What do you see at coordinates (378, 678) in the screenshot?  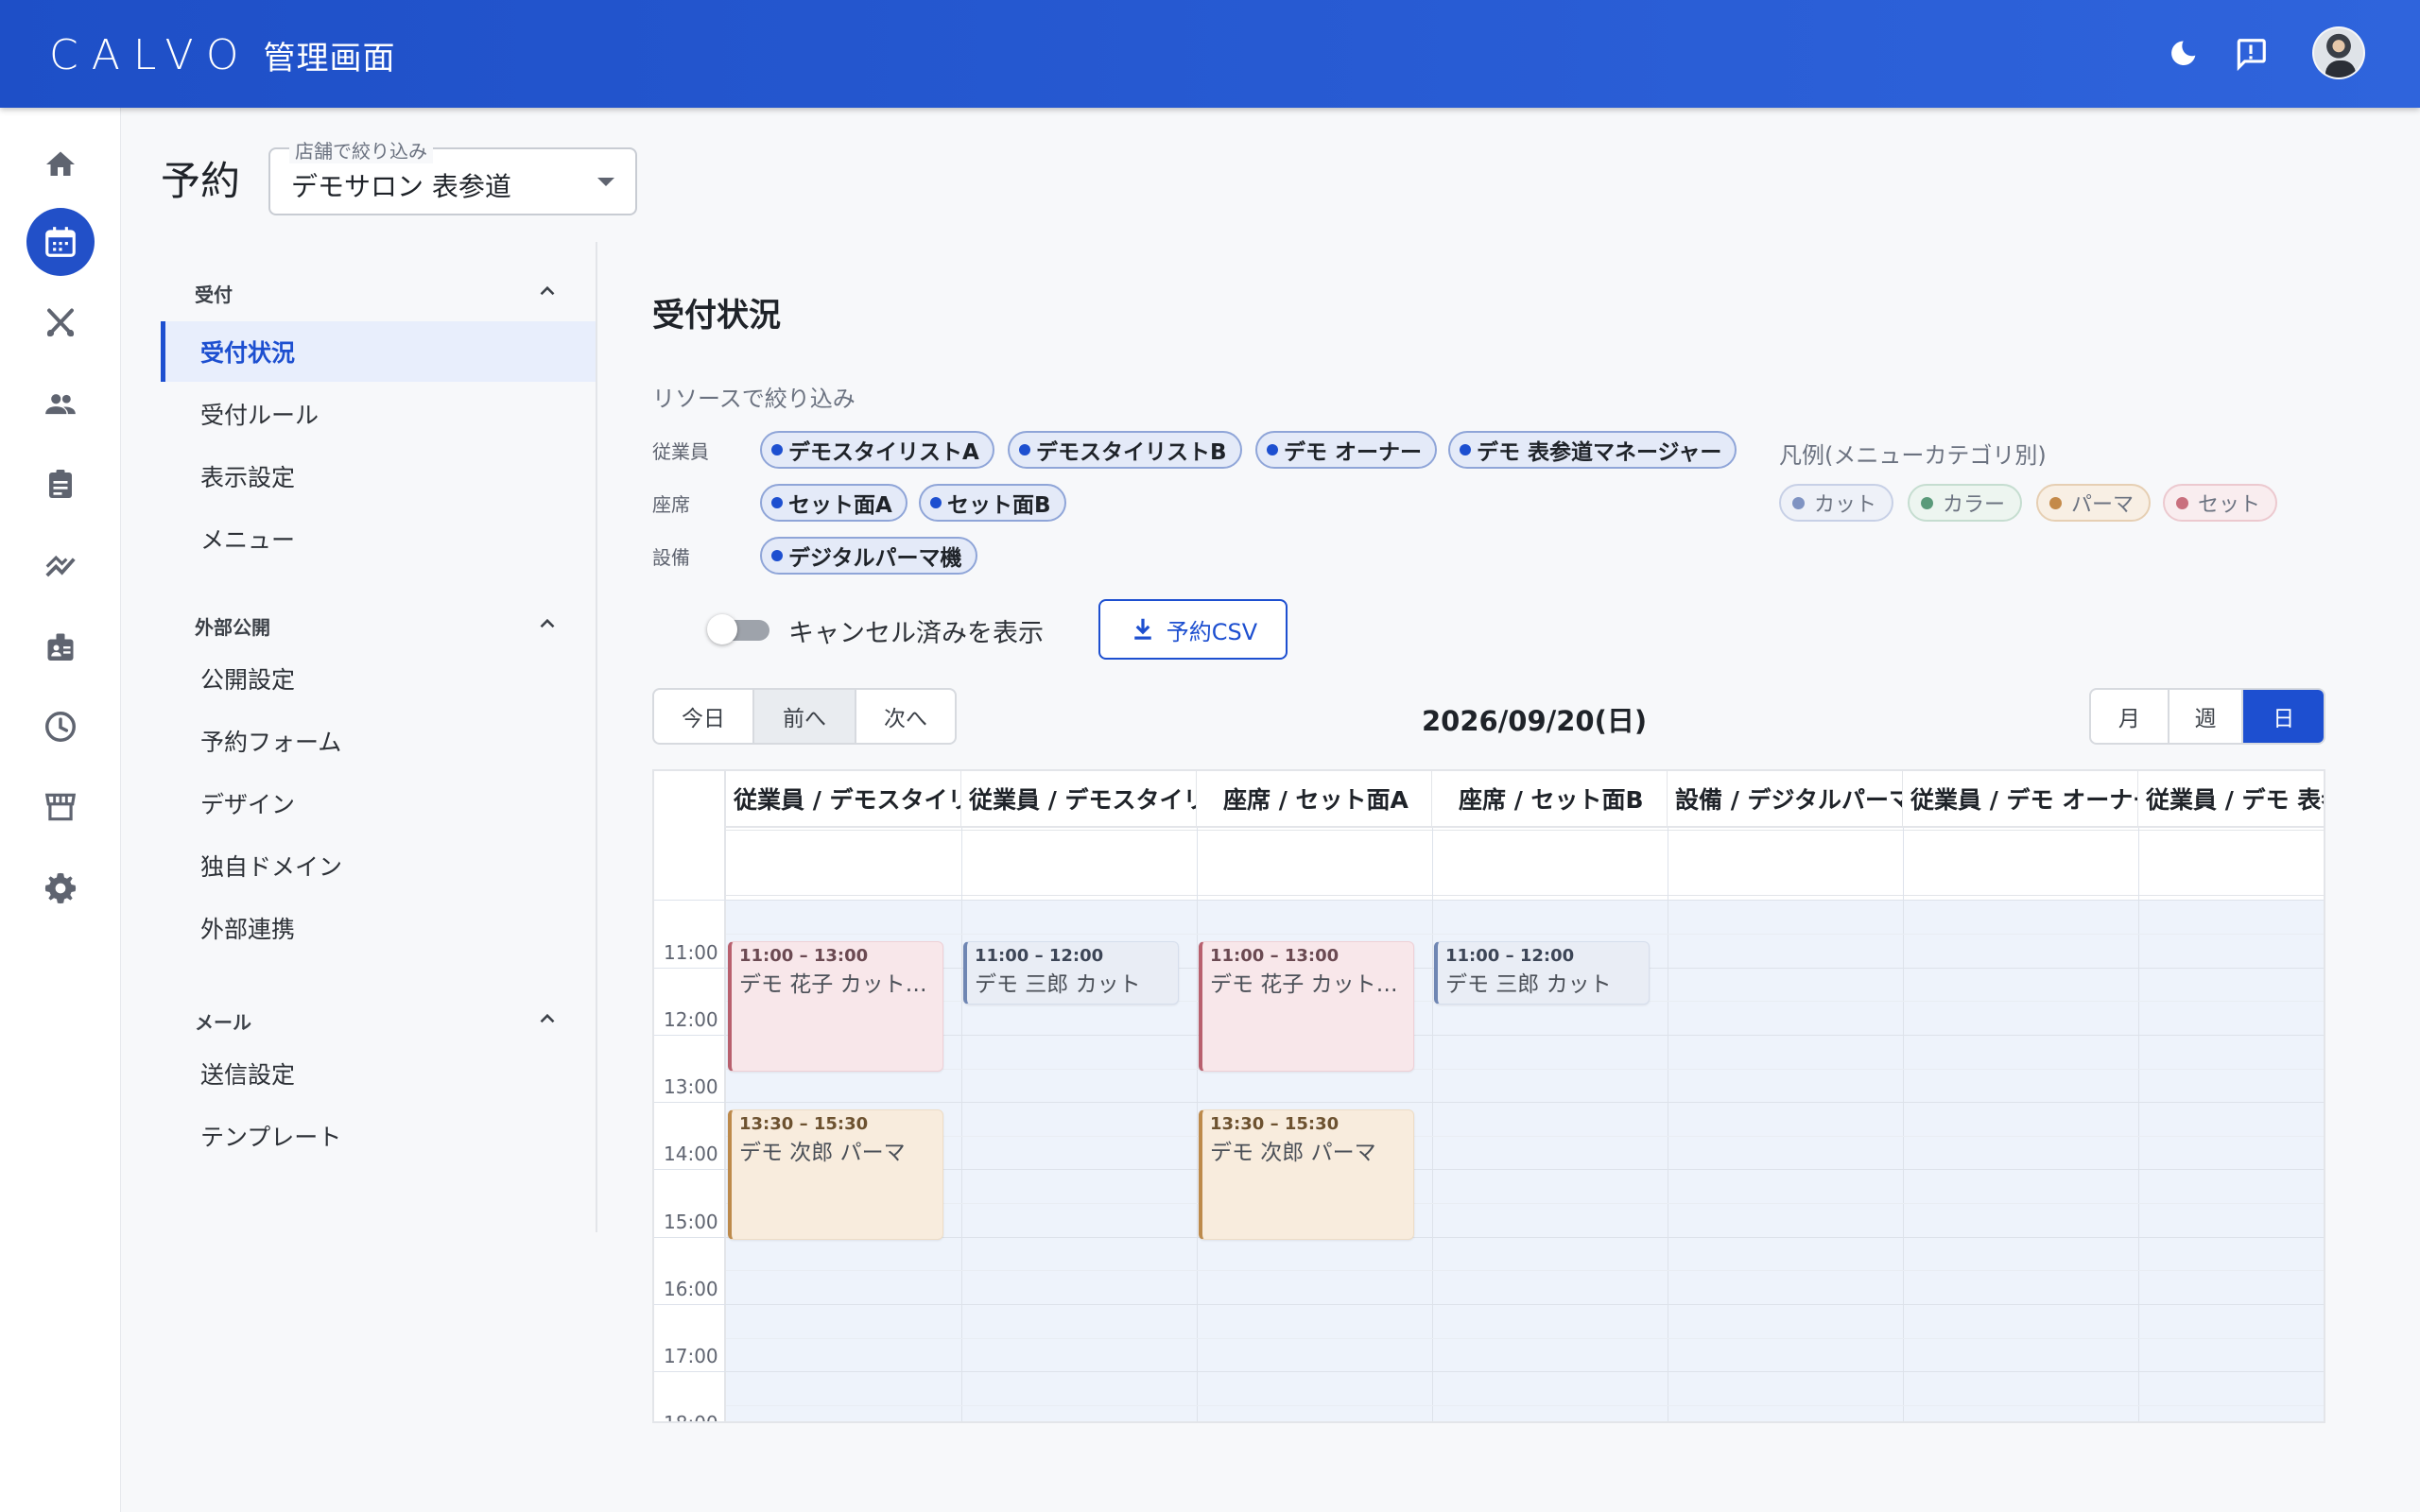 I see `sidebar-item-publish-settings: 公開設定` at bounding box center [378, 678].